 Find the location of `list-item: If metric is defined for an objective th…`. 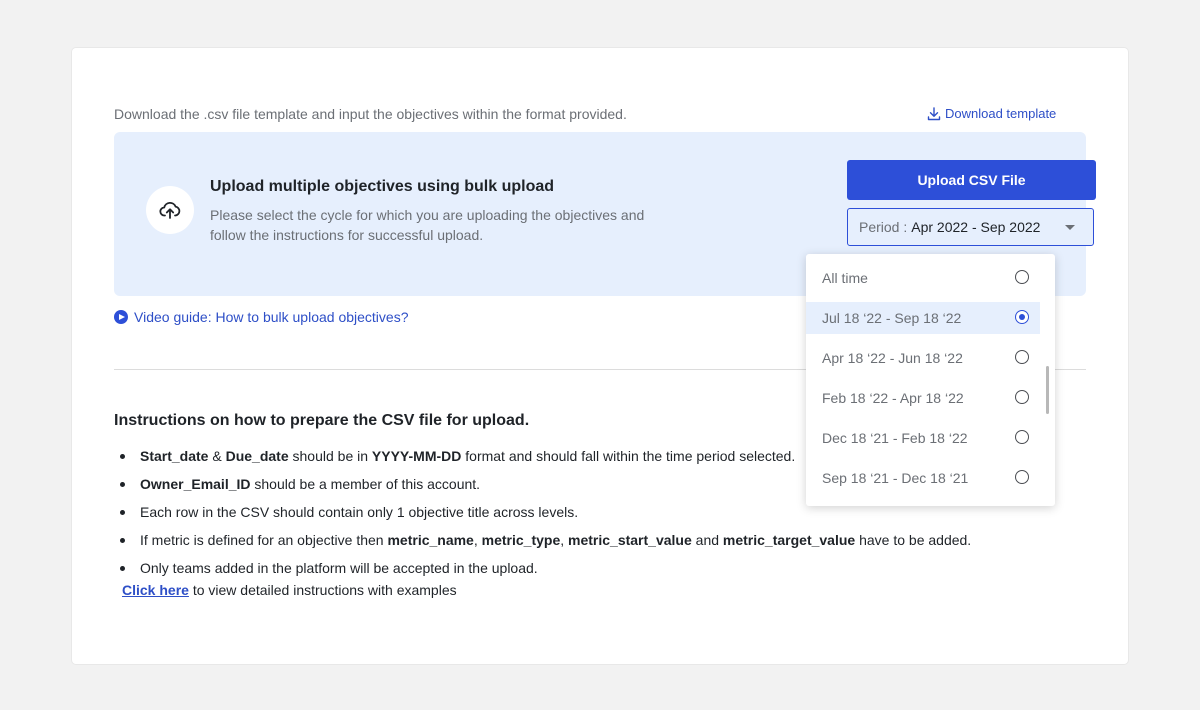

list-item: If metric is defined for an objective th… is located at coordinates (542, 540).